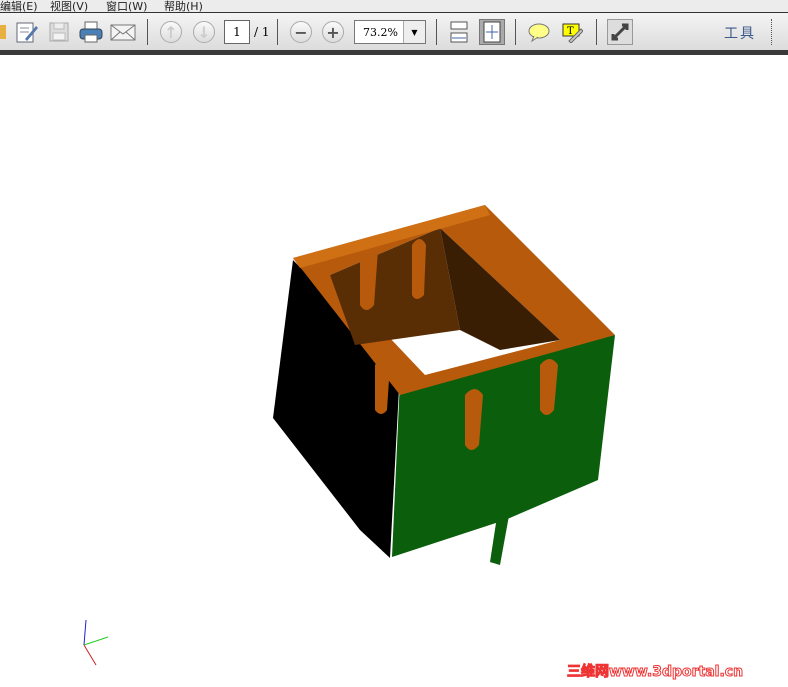  Describe the element at coordinates (655, 672) in the screenshot. I see `watermark: 三维网www.3dportal.cn` at that location.